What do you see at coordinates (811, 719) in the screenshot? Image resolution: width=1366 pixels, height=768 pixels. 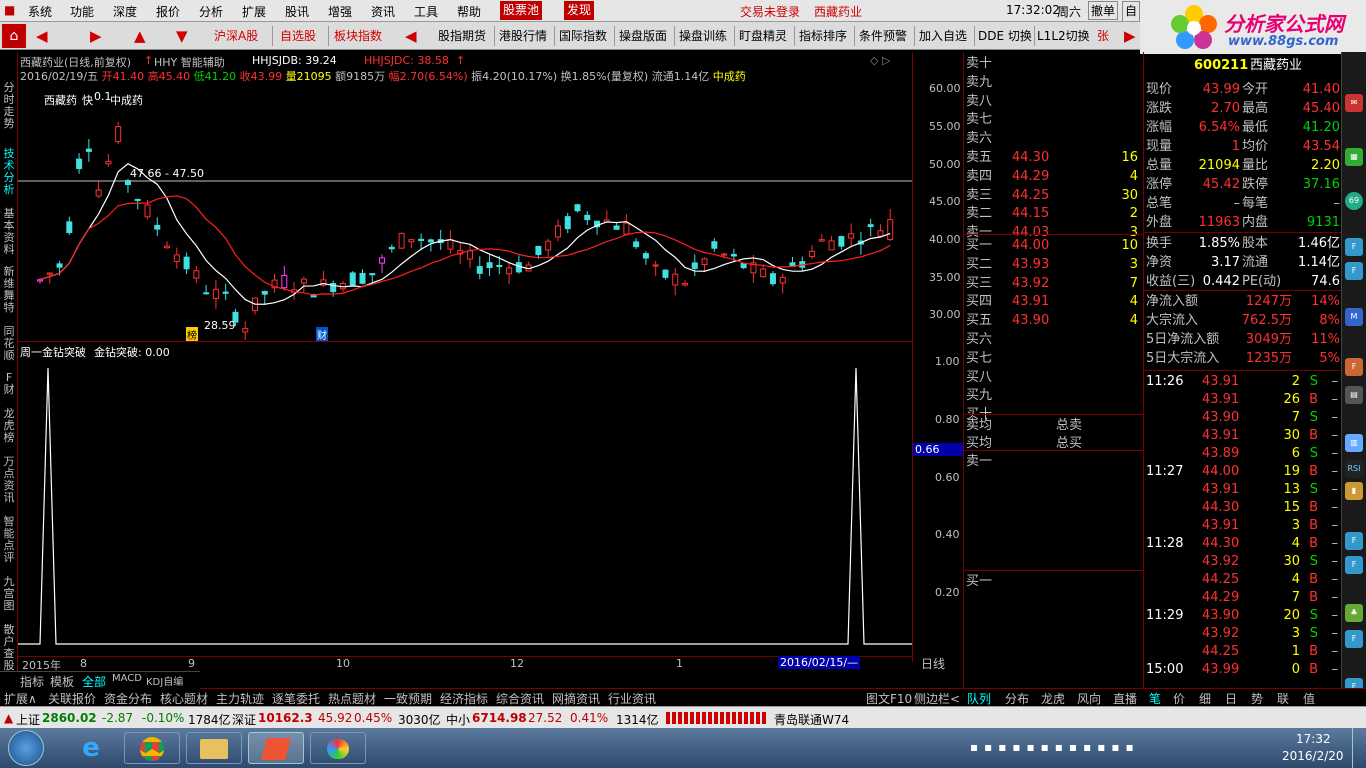 I see `server-name: 青岛联通W74` at bounding box center [811, 719].